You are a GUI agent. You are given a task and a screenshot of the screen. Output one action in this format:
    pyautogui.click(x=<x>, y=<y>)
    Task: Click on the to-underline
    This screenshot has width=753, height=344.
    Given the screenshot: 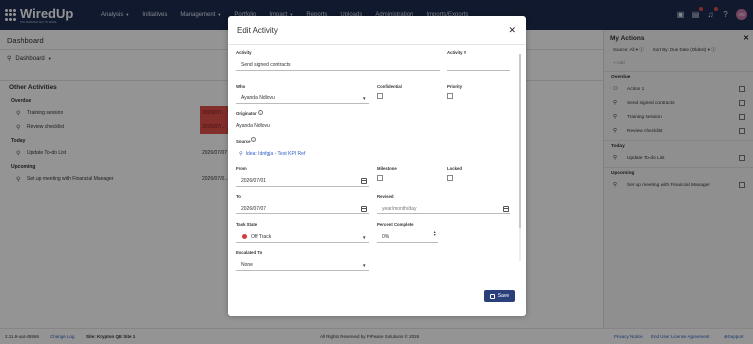 What is the action you would take?
    pyautogui.click(x=302, y=213)
    